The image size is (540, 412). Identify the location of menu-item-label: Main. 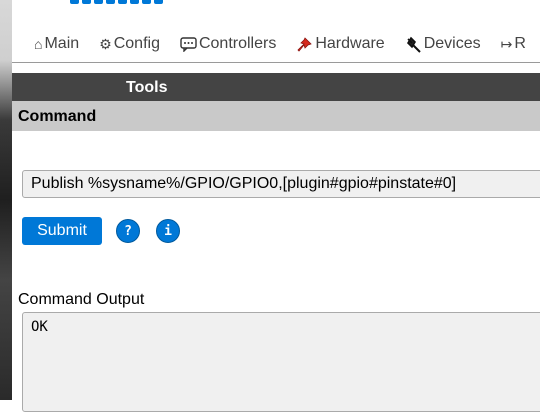
(62, 43).